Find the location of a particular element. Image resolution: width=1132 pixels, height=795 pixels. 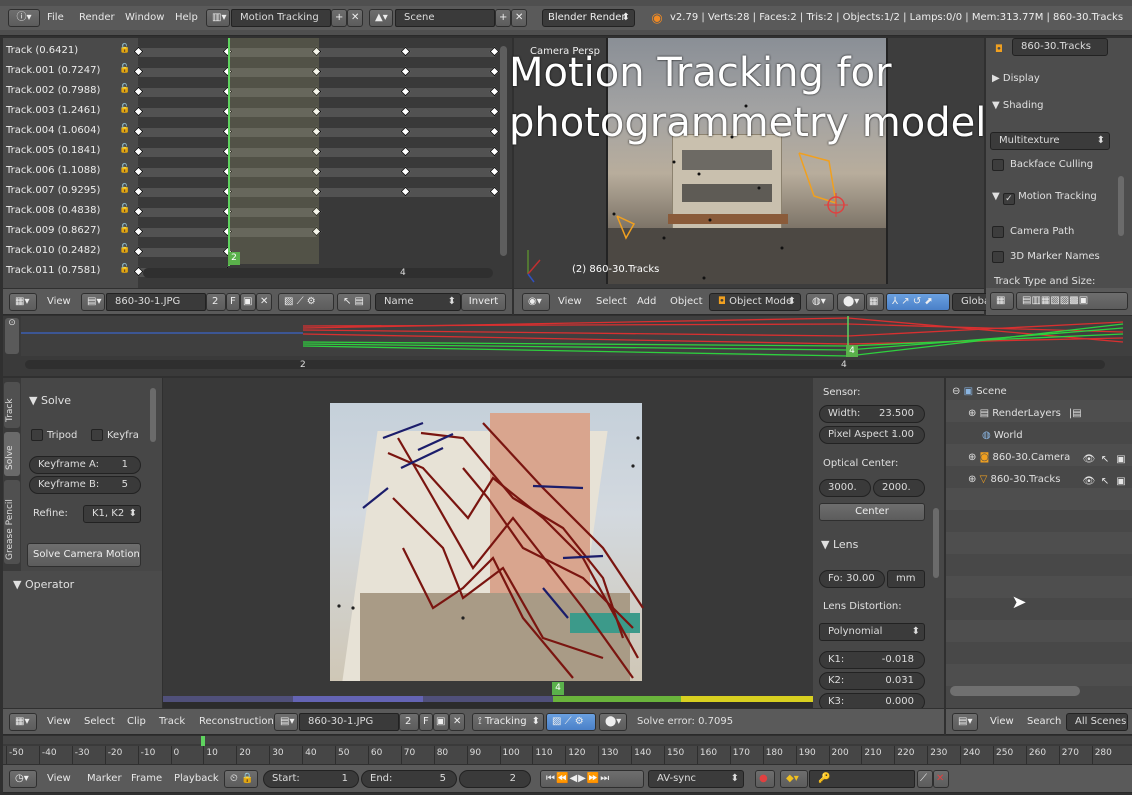

operator-panel-header: ▼ Operator is located at coordinates (43, 584).